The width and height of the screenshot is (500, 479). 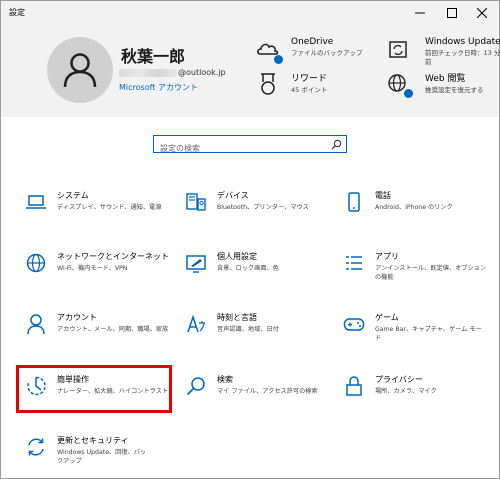 What do you see at coordinates (462, 57) in the screenshot?
I see `windows-update-subtitle: 前回チェック日時：13 分前` at bounding box center [462, 57].